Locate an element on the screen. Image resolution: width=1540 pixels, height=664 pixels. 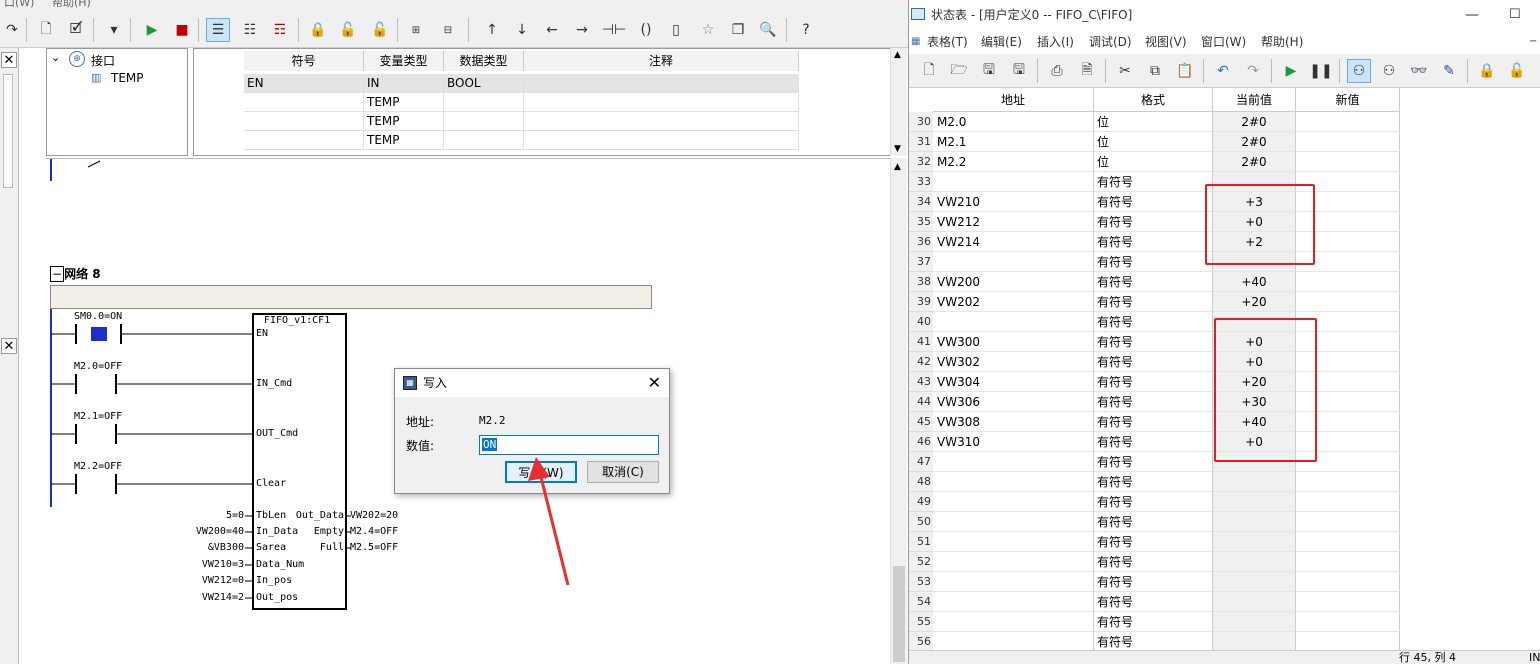
glasses-icon: 👓 is located at coordinates (1419, 71).